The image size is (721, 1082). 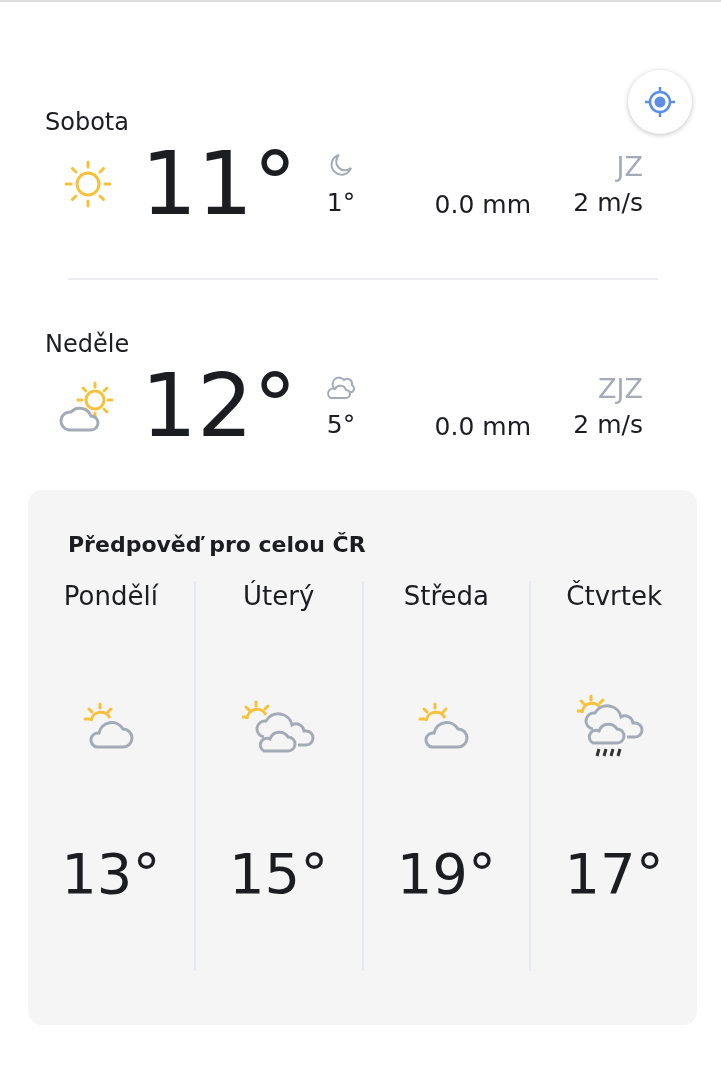 I want to click on temperature: 11°, so click(x=219, y=184).